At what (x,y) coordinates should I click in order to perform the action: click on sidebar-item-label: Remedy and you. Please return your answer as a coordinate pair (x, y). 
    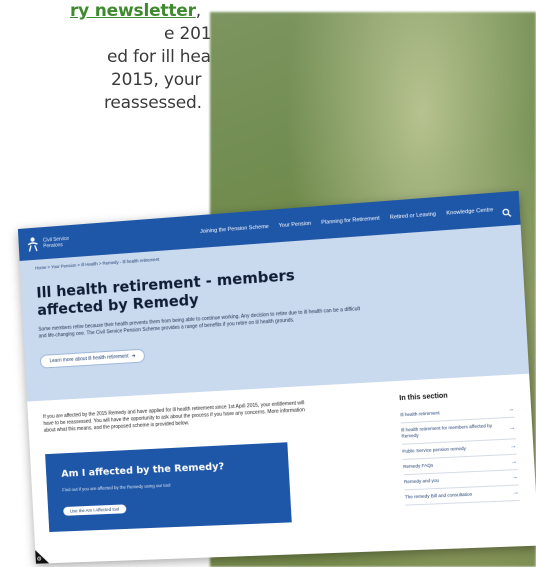
    Looking at the image, I should click on (421, 482).